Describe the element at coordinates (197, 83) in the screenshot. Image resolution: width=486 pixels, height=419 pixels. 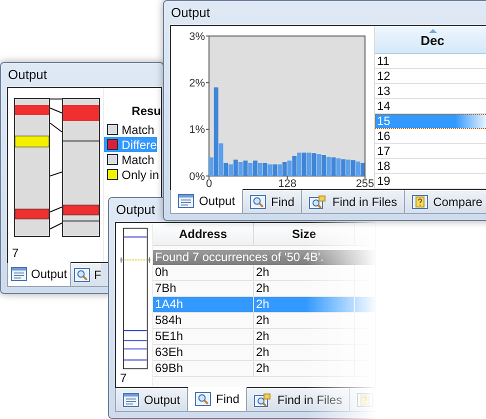
I see `y-tick-label: 2%` at that location.